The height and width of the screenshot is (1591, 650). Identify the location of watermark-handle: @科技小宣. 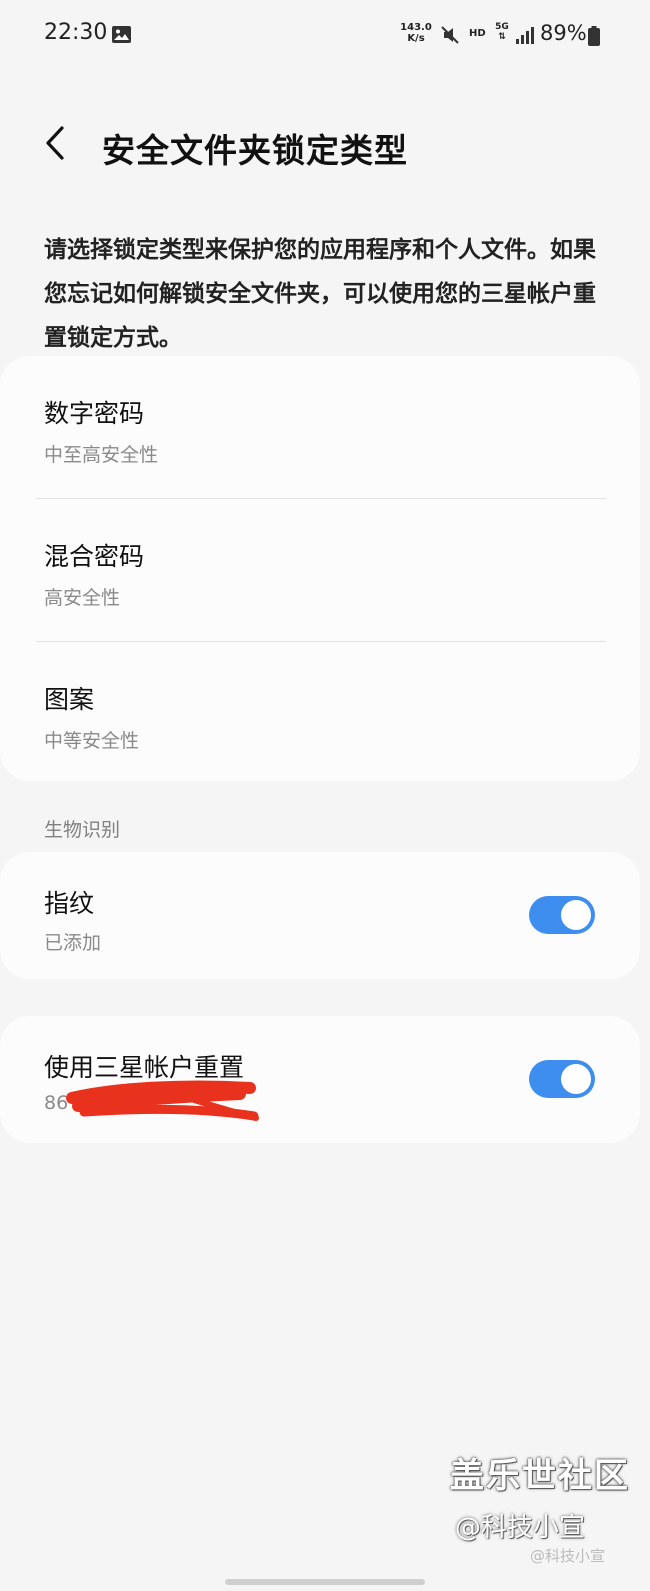
(520, 1528).